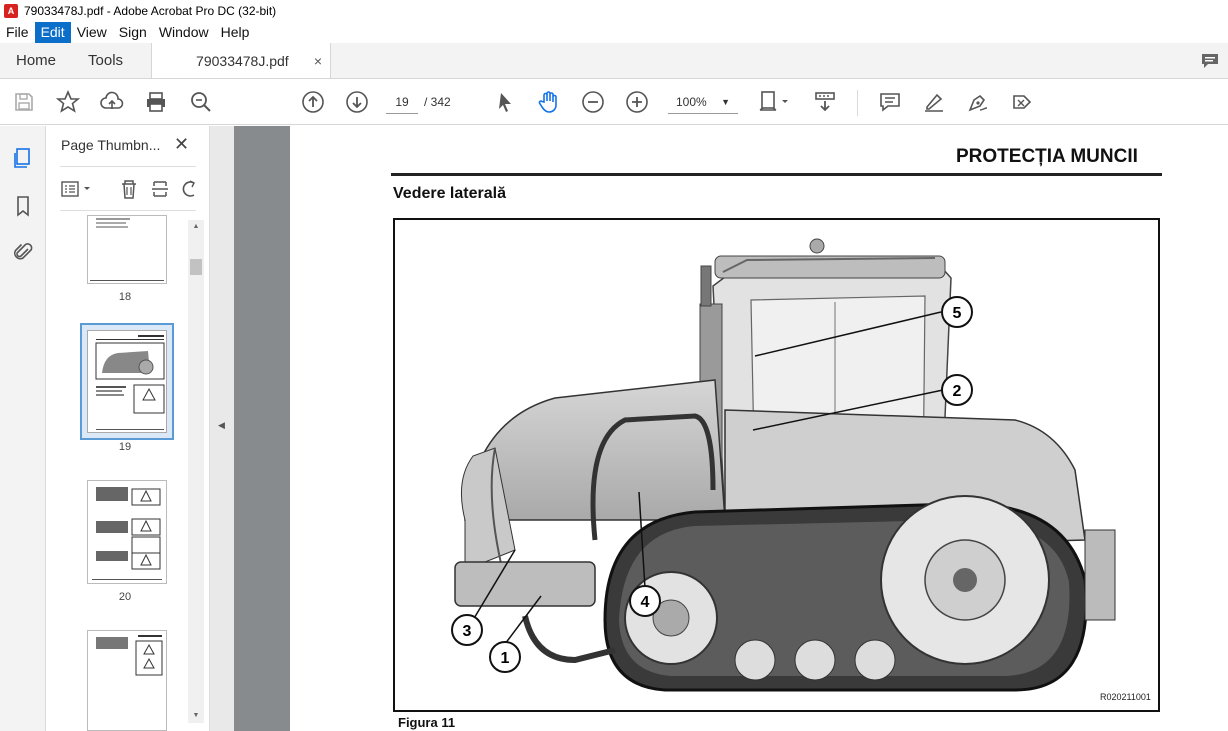 This screenshot has width=1228, height=731. Describe the element at coordinates (125, 447) in the screenshot. I see `thumbnail-label: 19` at that location.